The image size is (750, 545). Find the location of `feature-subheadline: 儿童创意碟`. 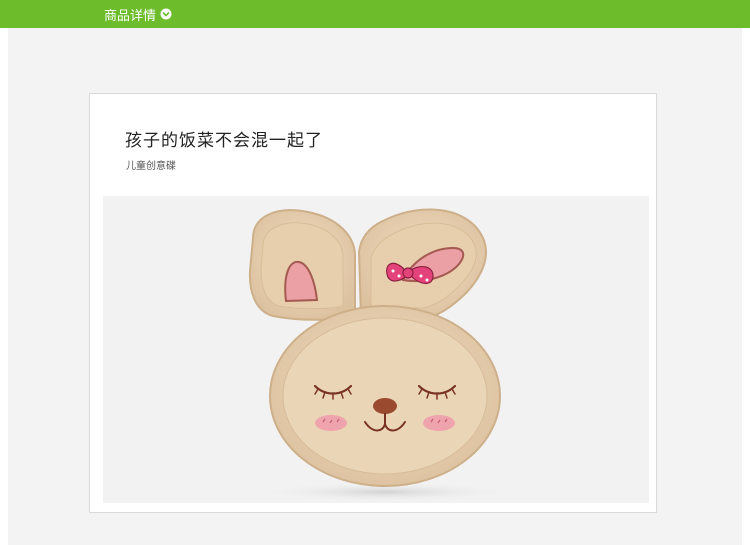

feature-subheadline: 儿童创意碟 is located at coordinates (151, 166).